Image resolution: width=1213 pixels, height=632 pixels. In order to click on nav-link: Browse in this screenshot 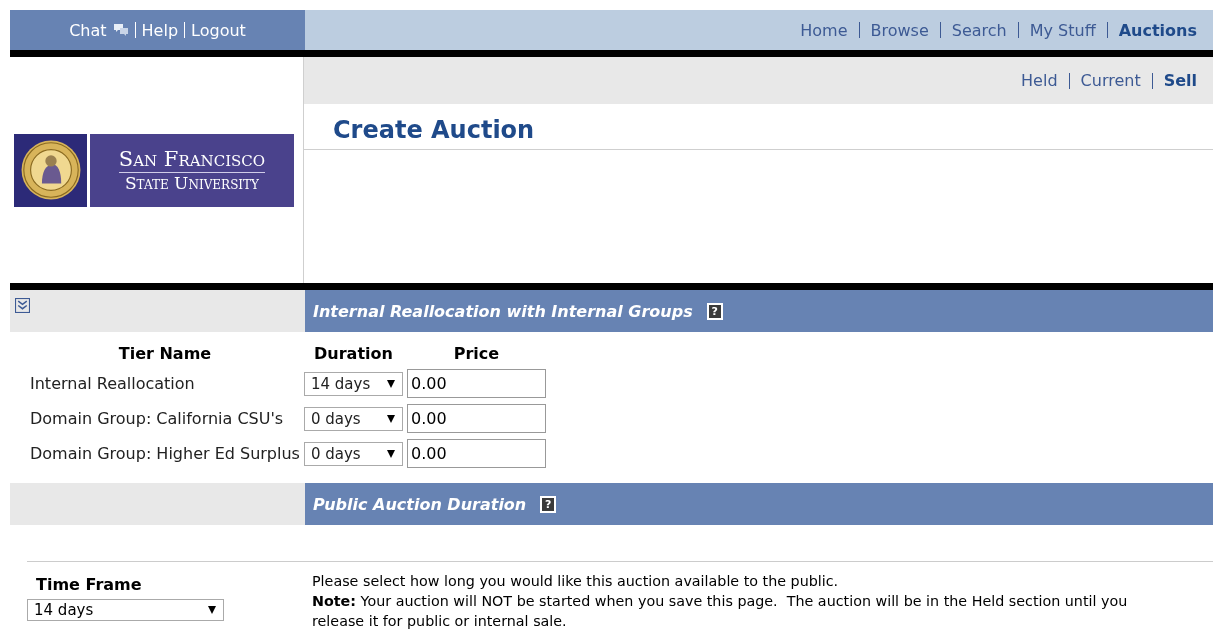, I will do `click(899, 30)`.